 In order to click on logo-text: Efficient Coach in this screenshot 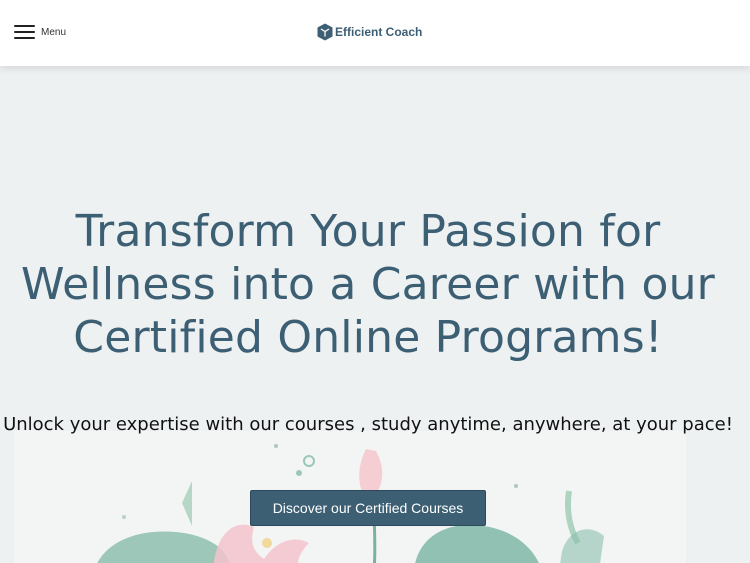, I will do `click(379, 32)`.